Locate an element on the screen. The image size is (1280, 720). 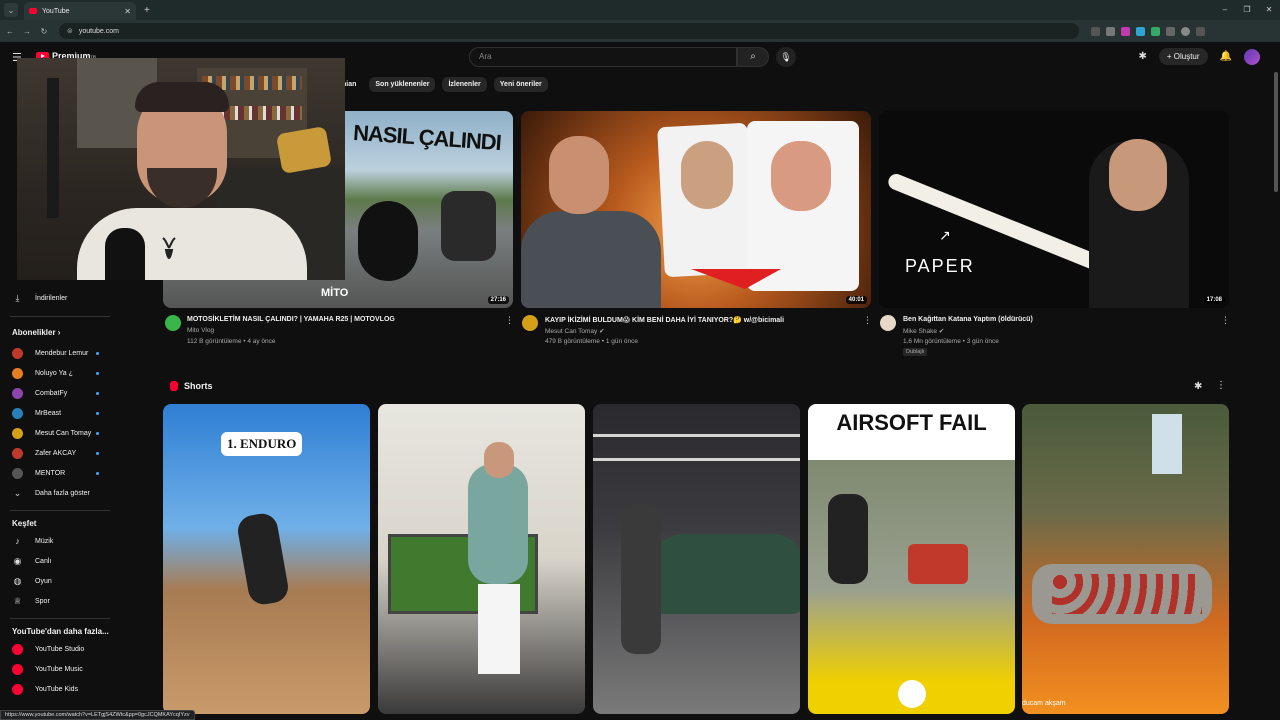
puzzle-icon is located at coordinates (1170, 31).